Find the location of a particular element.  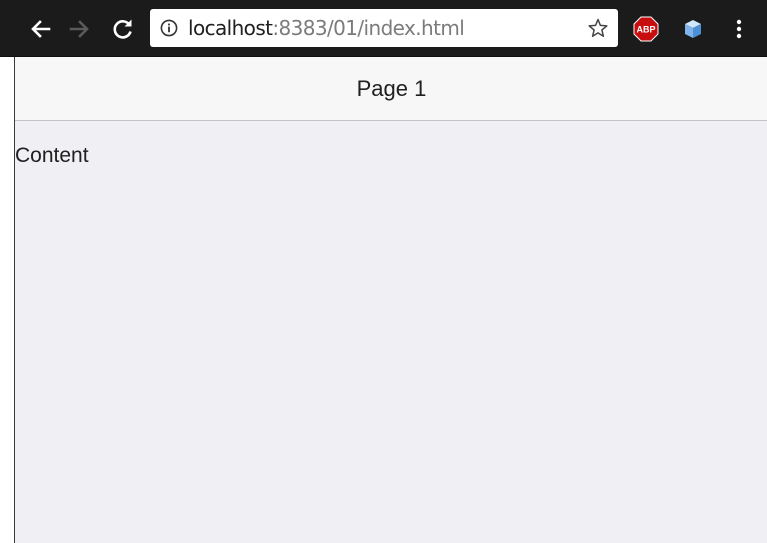

address-bar: localhost:8383/01/index.html is located at coordinates (384, 28).